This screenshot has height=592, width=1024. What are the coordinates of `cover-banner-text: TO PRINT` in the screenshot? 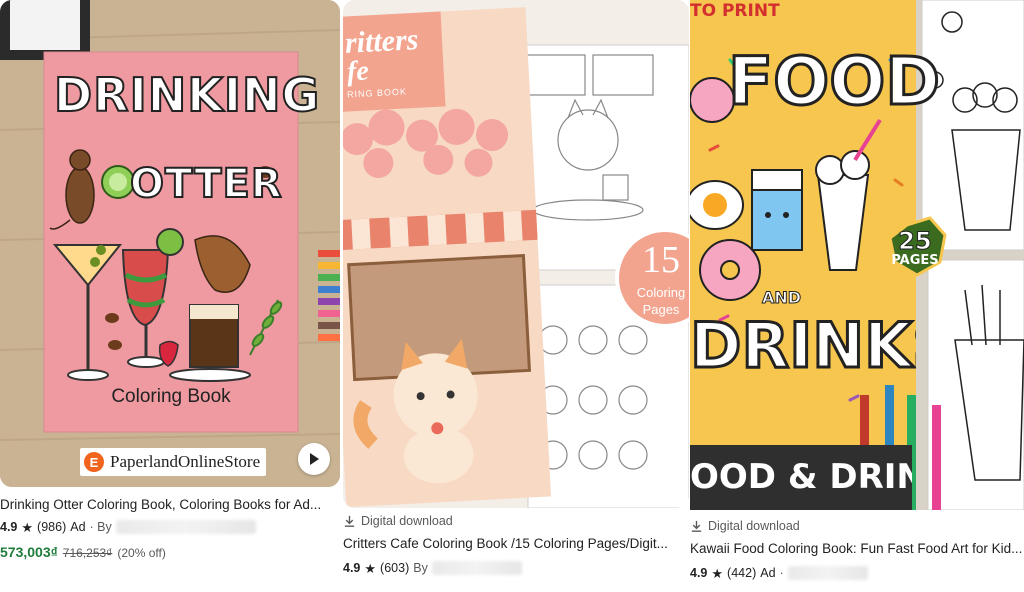 It's located at (735, 11).